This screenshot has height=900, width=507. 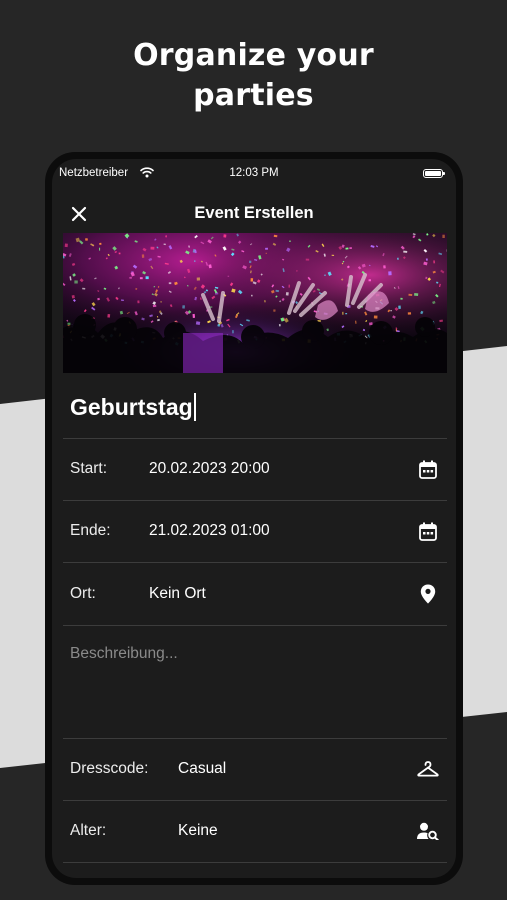 What do you see at coordinates (109, 768) in the screenshot?
I see `dresscode-label: Dresscode:` at bounding box center [109, 768].